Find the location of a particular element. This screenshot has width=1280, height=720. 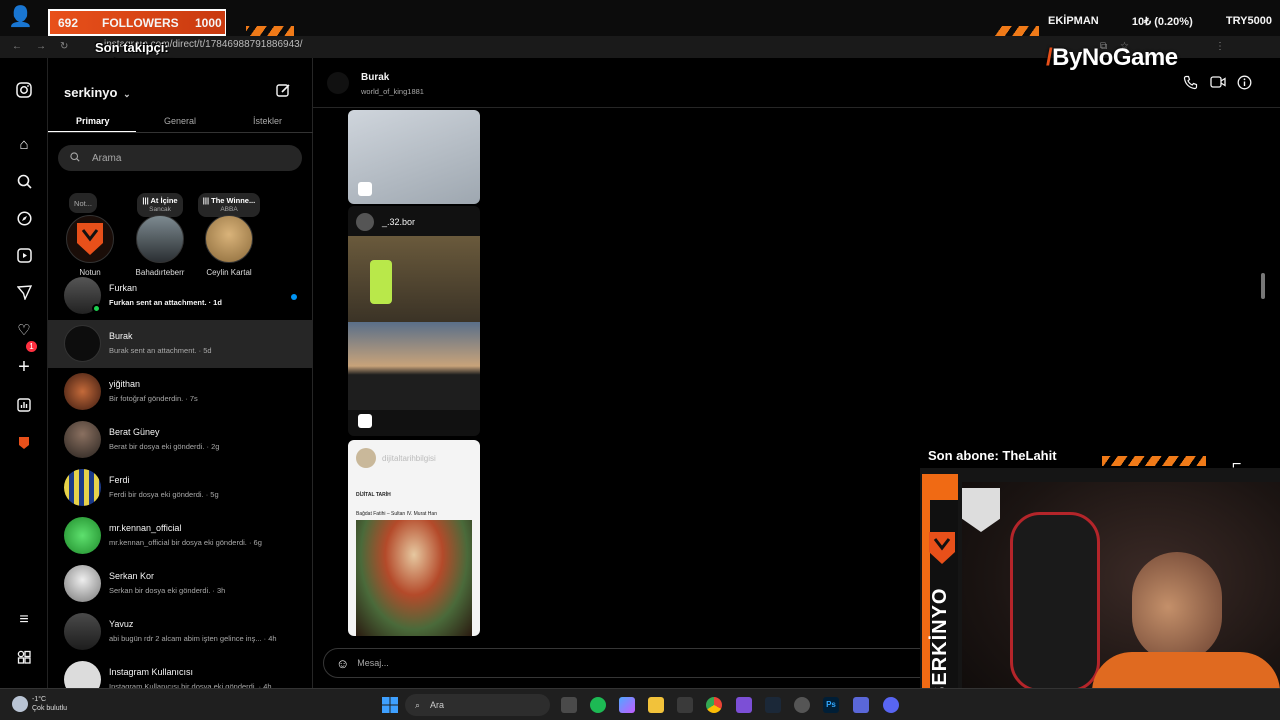

explore-compass-icon is located at coordinates (24, 218).